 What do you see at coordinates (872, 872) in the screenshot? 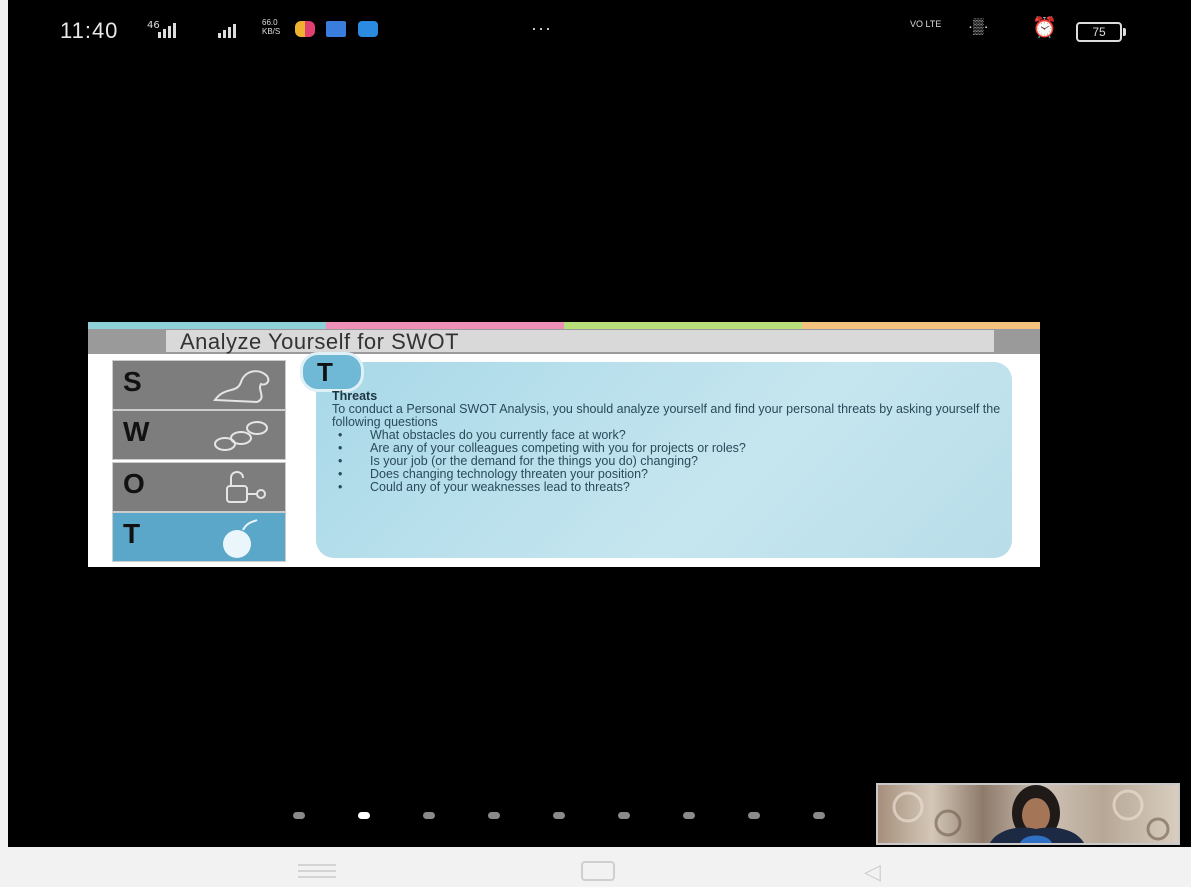
I see `back-icon: ◁` at bounding box center [872, 872].